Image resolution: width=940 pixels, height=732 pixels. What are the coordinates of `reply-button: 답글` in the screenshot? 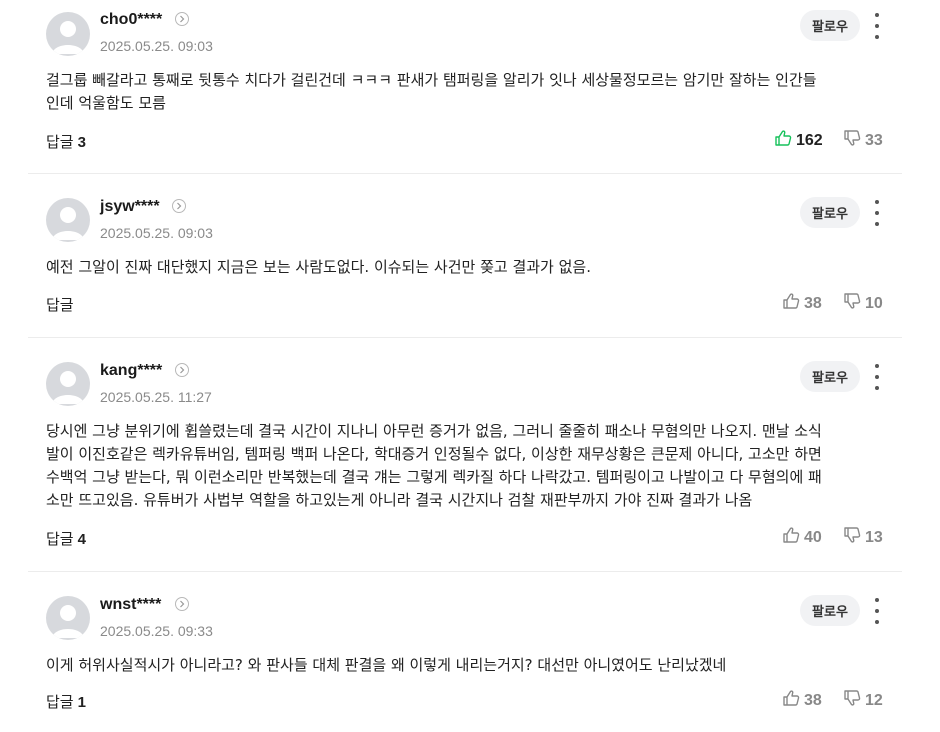 It's located at (62, 304).